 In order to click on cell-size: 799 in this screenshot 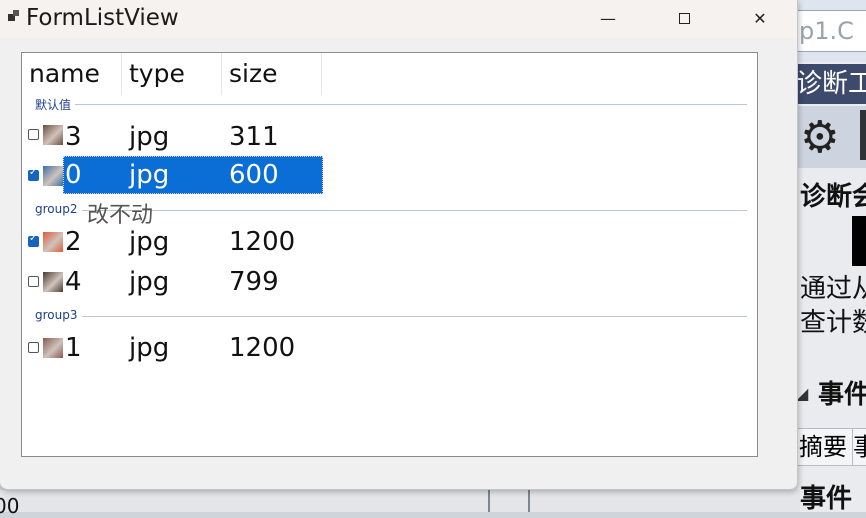, I will do `click(254, 282)`.